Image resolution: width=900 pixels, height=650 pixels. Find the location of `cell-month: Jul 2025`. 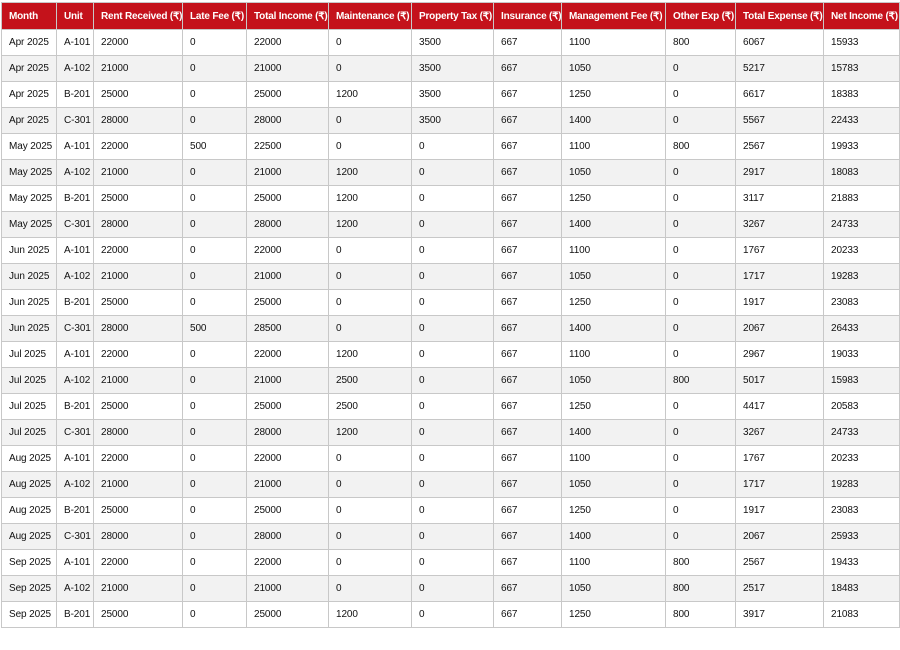

cell-month: Jul 2025 is located at coordinates (29, 406).